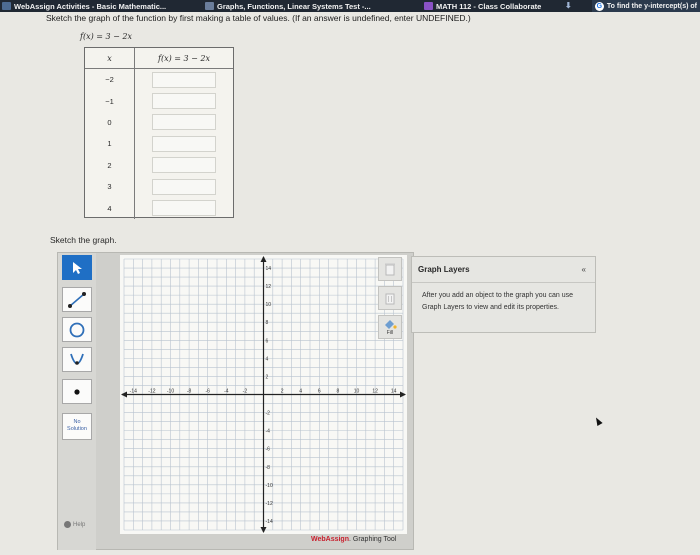  Describe the element at coordinates (269, 504) in the screenshot. I see `y-tick-label: -12` at that location.